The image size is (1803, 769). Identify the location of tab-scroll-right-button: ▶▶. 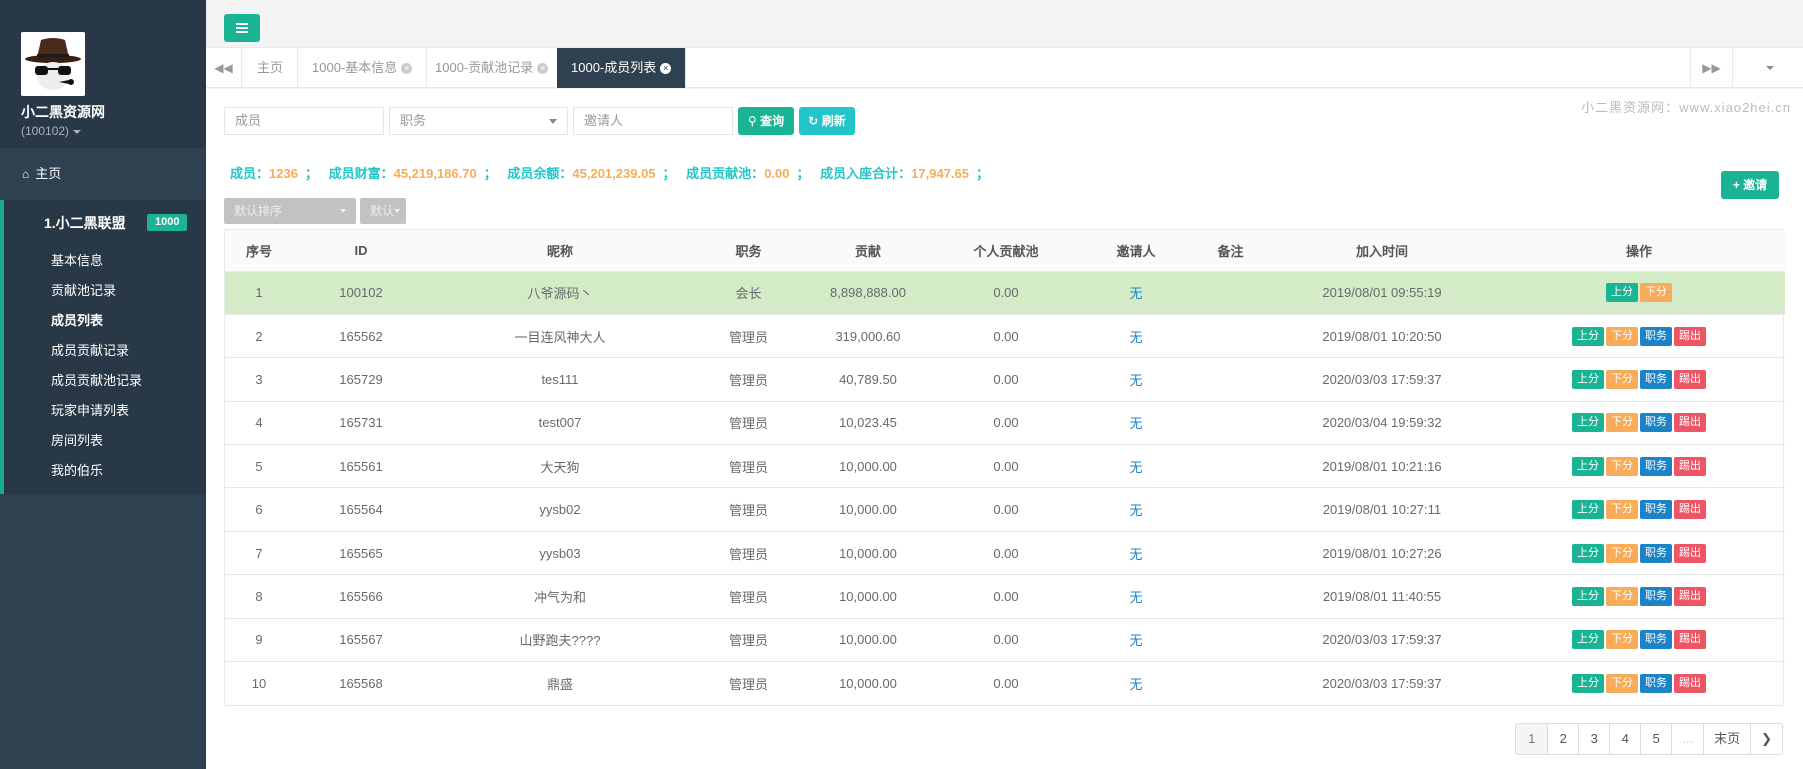
(1711, 68).